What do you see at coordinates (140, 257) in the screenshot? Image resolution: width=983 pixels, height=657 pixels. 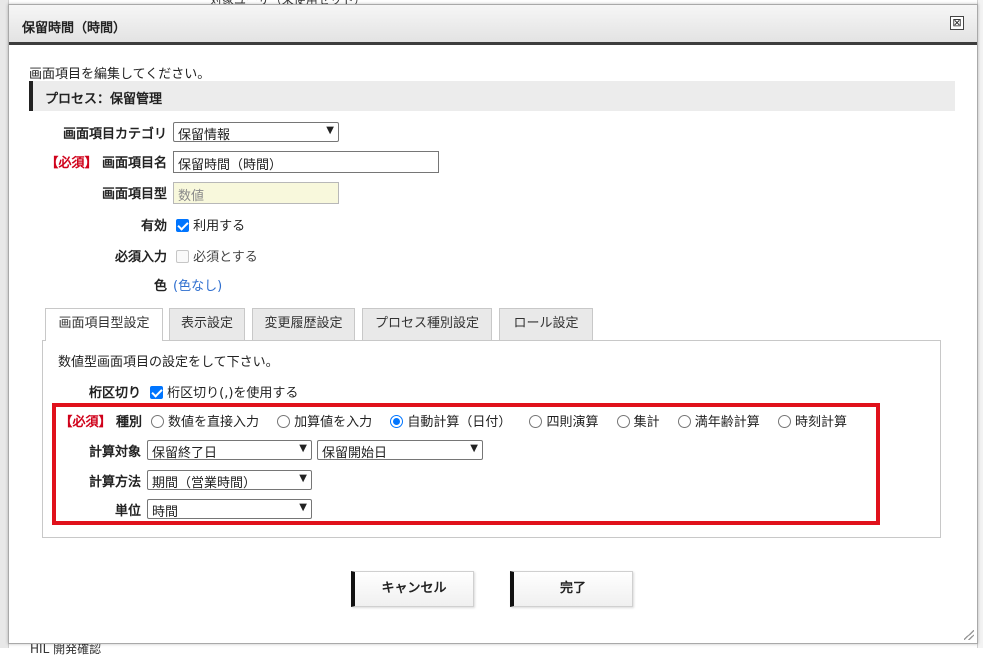 I see `required-input-label: 必須入力` at bounding box center [140, 257].